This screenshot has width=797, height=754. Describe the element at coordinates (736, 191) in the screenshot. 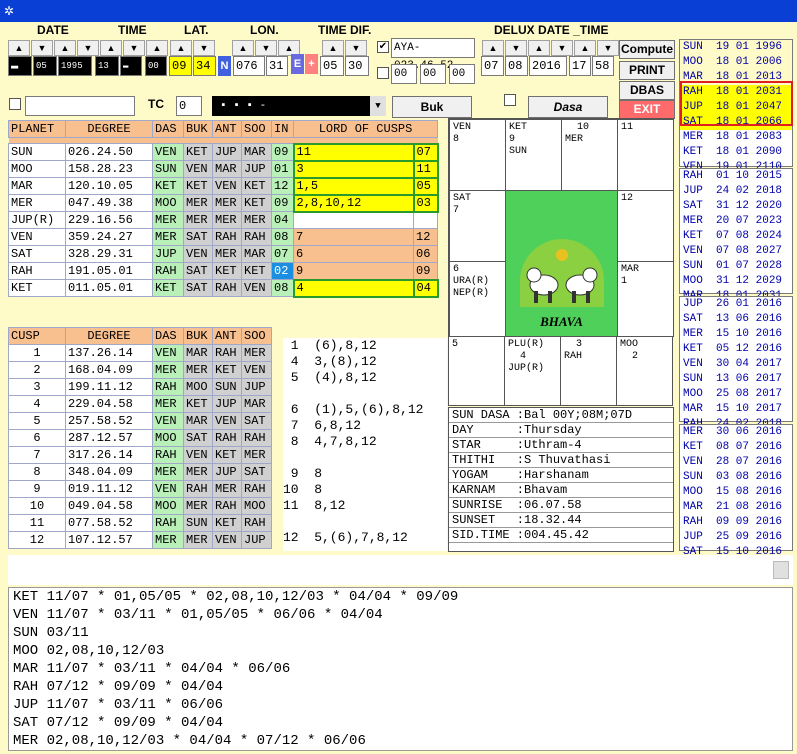

I see `dasa-item: JUP 24 02 2018` at that location.